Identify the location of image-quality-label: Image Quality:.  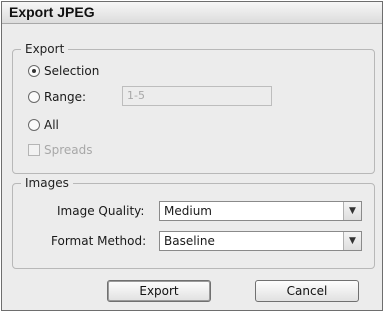
(101, 211).